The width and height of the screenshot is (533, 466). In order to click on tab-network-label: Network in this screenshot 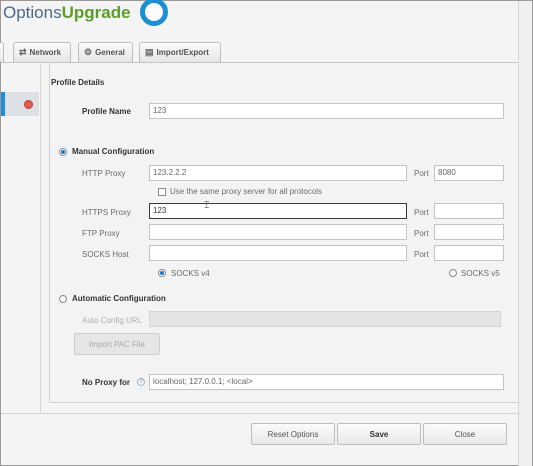, I will do `click(45, 52)`.